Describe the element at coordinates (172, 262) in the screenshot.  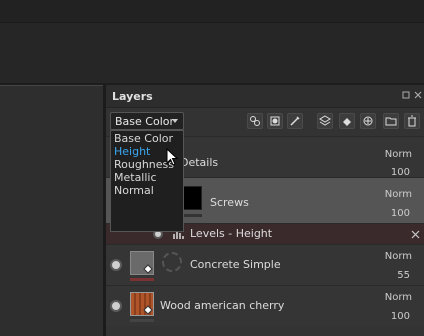
I see `mask-icon` at that location.